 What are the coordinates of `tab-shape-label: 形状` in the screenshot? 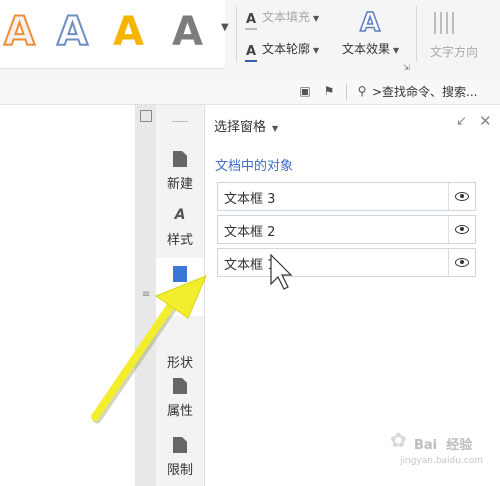 It's located at (179, 363).